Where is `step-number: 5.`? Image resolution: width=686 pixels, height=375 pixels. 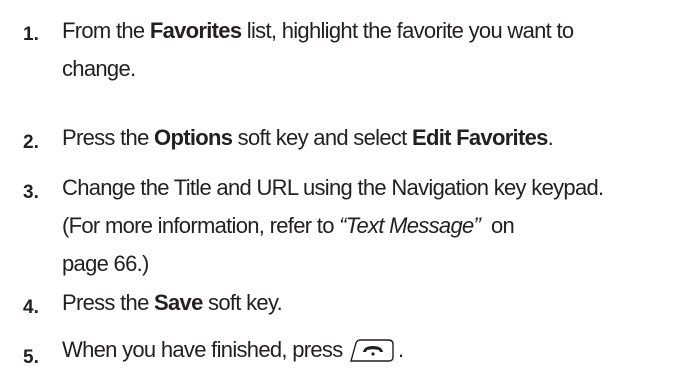
step-number: 5. is located at coordinates (31, 357).